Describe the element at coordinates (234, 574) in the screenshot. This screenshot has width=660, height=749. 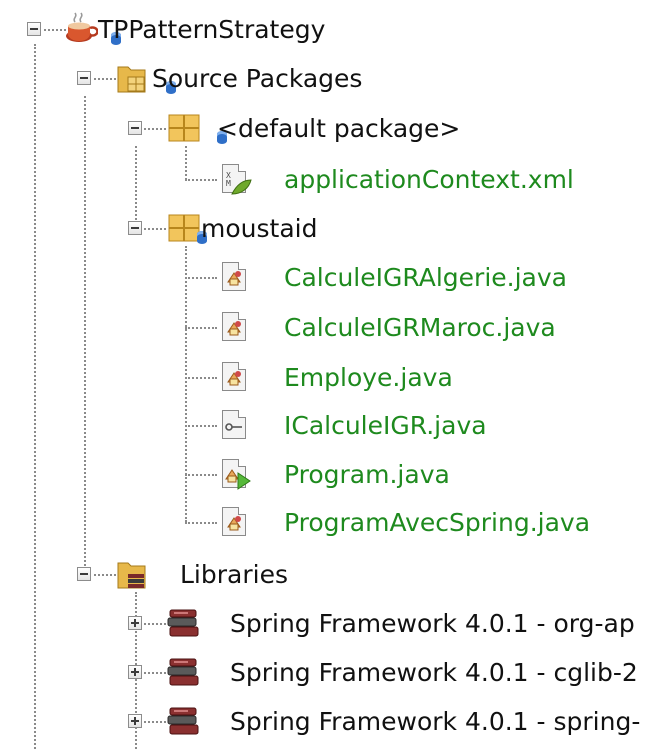
I see `libraries-label: Libraries` at that location.